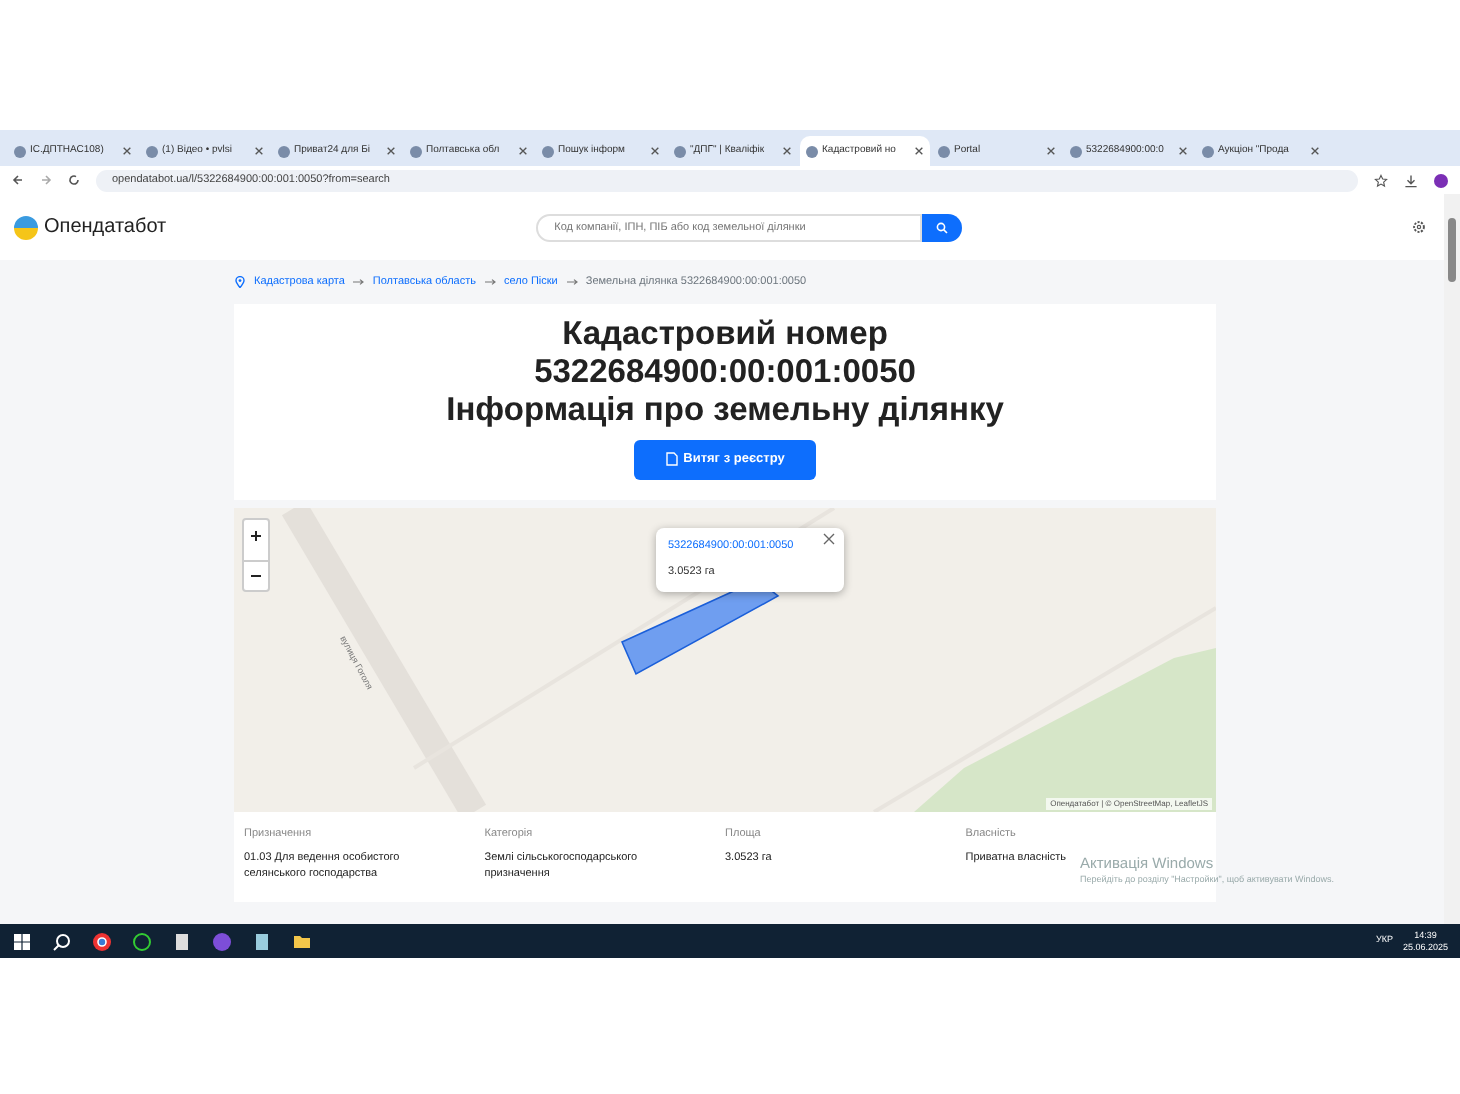  I want to click on site-logo: Опендатабот, so click(105, 227).